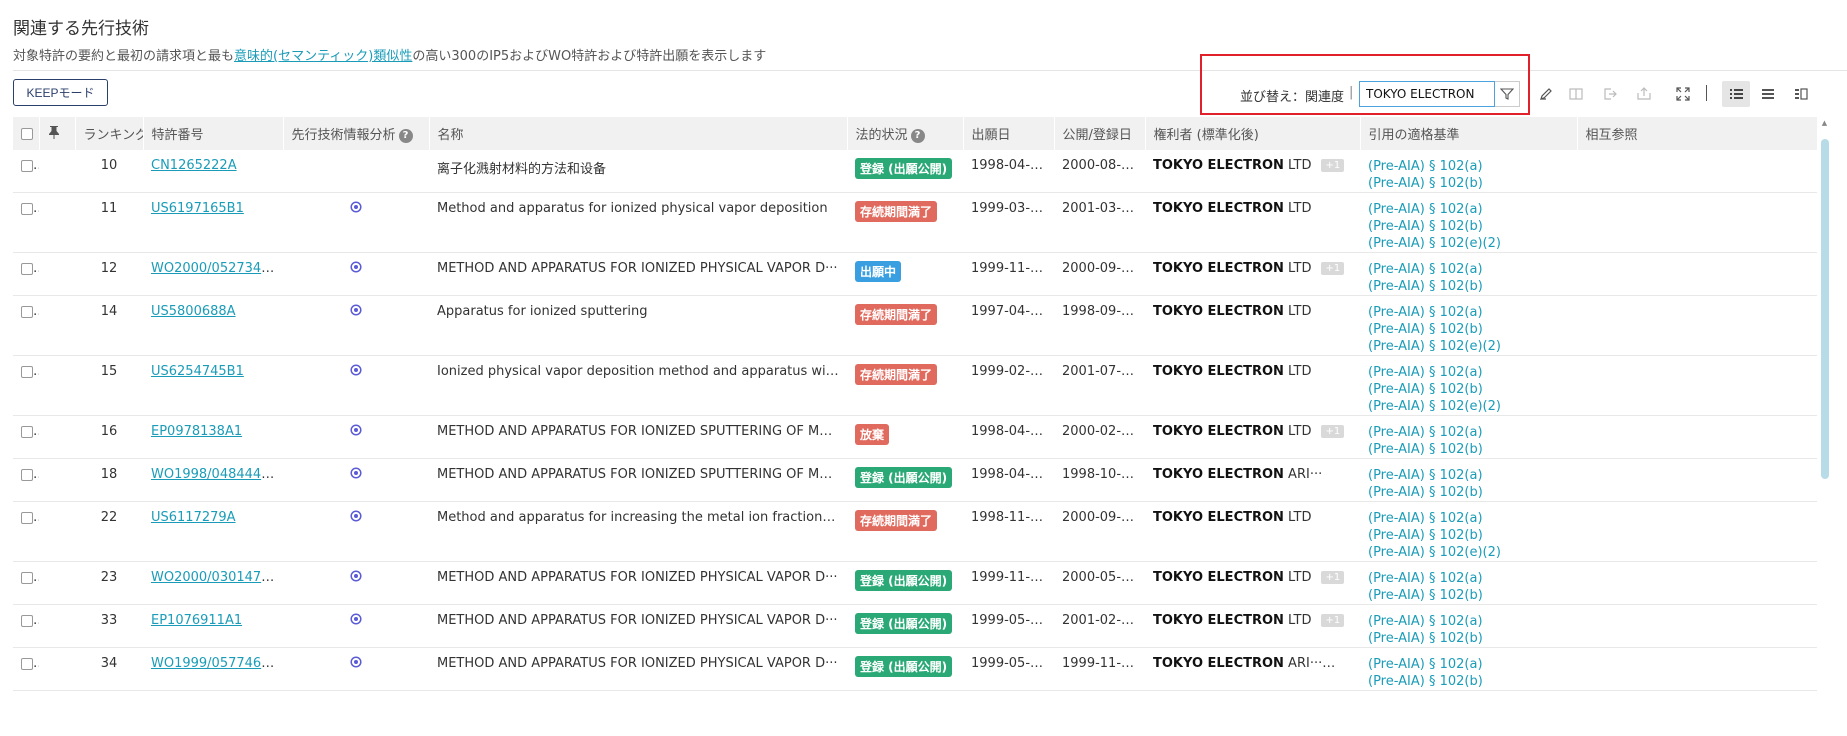  Describe the element at coordinates (1610, 94) in the screenshot. I see `export-icon` at that location.